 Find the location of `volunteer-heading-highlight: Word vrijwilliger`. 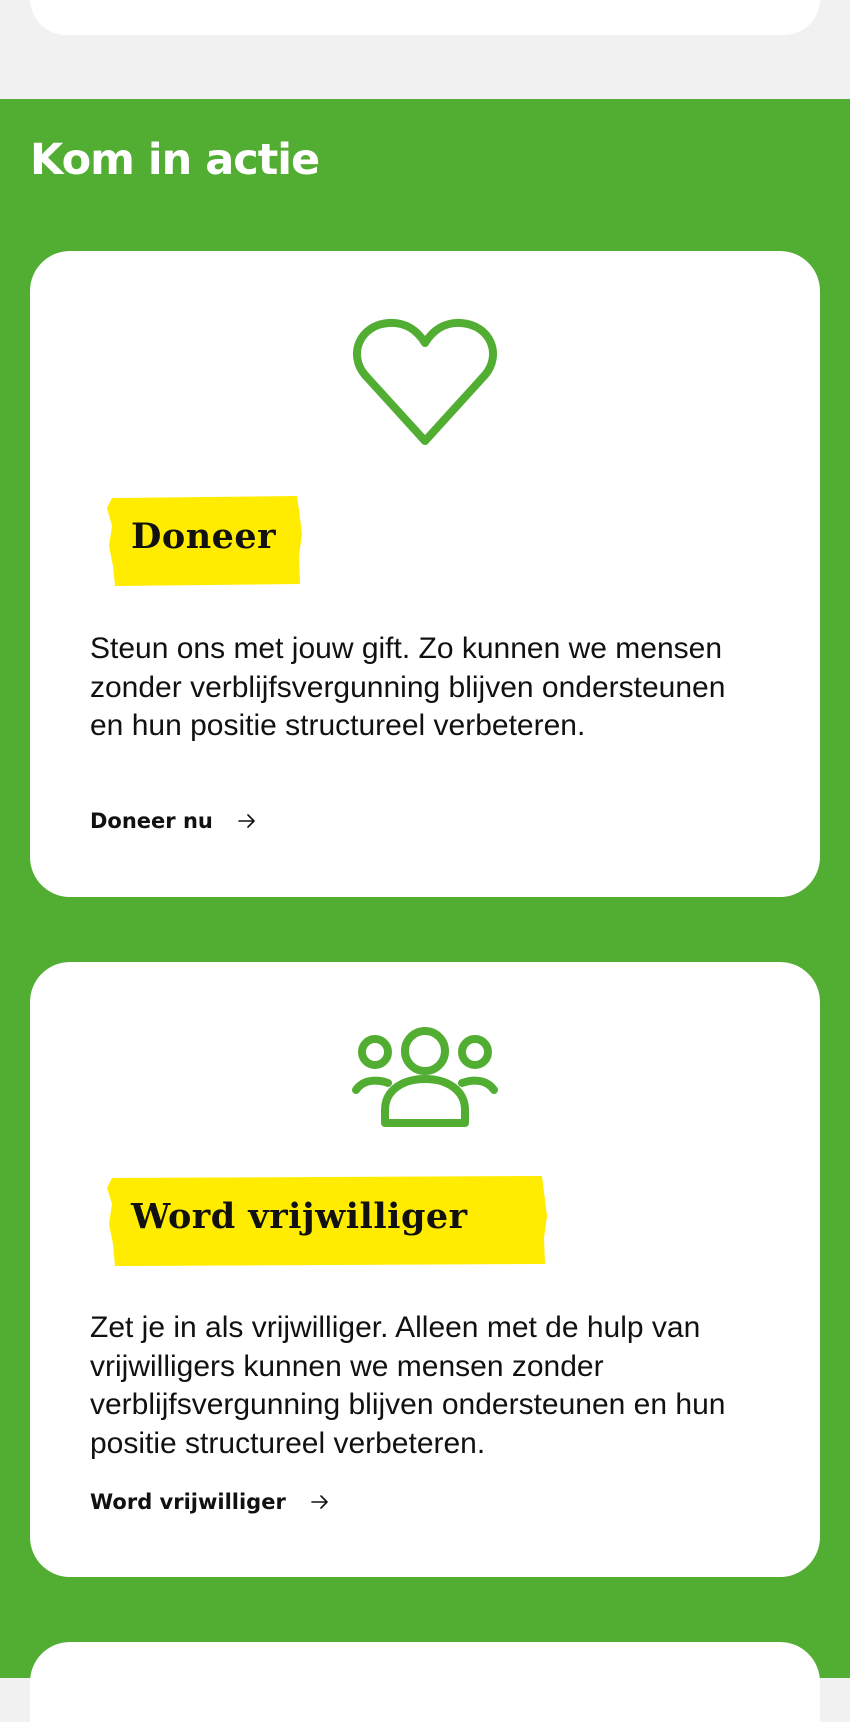

volunteer-heading-highlight: Word vrijwilliger is located at coordinates (327, 1221).